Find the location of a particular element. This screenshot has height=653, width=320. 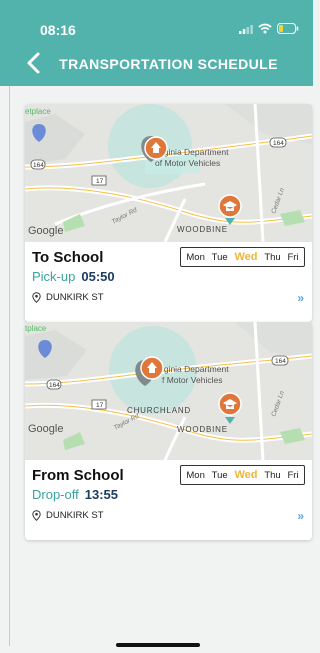

navigation-bar: TRANSPORTATION SCHEDULE is located at coordinates (156, 63).